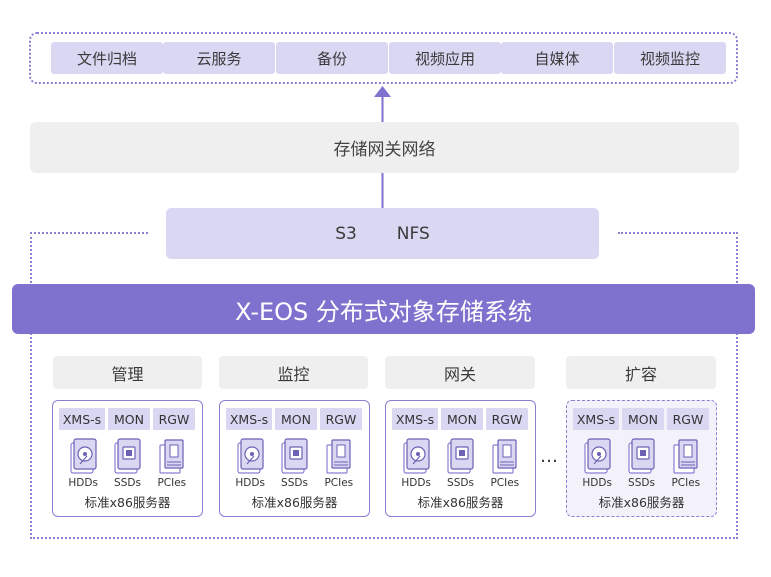  I want to click on storage-gateway-network: 存储网关网络, so click(384, 147).